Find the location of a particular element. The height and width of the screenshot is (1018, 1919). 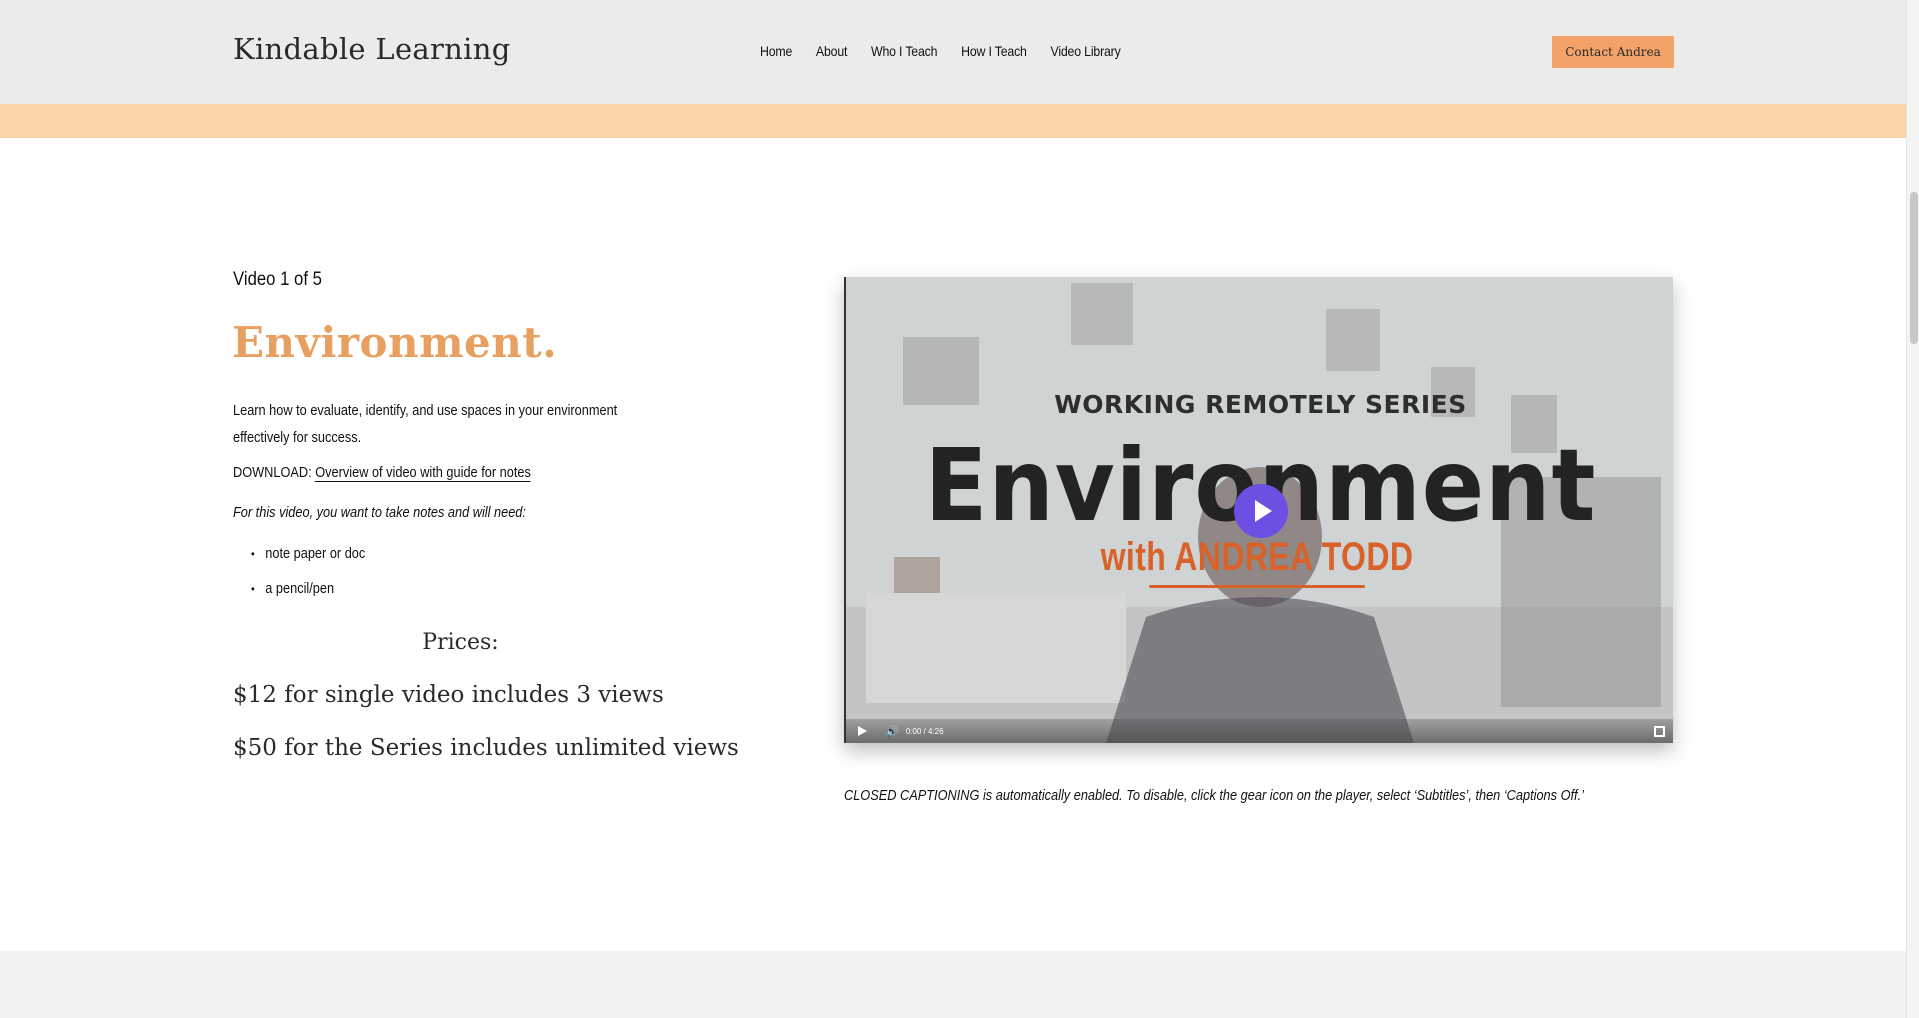

contact-button: Contact Andrea is located at coordinates (1613, 52).